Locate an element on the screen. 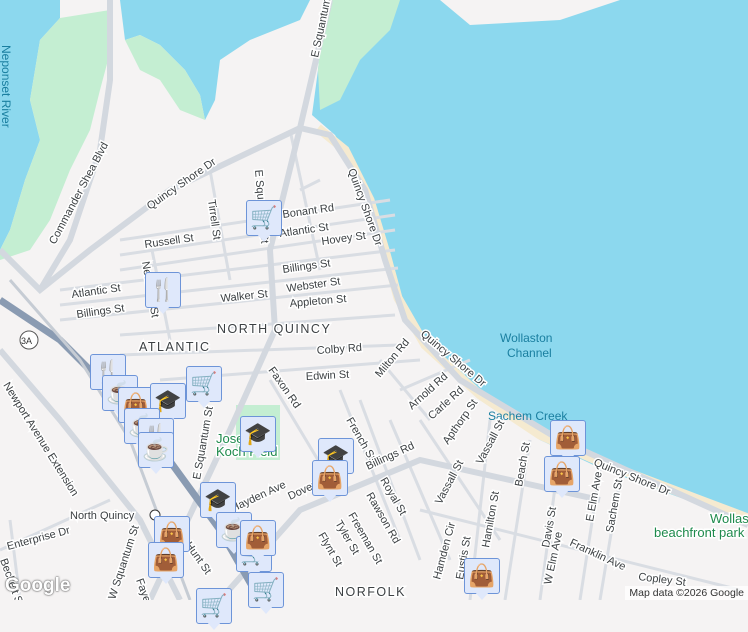 This screenshot has width=748, height=632. map-attribution: Map data ©2026 Google is located at coordinates (686, 593).